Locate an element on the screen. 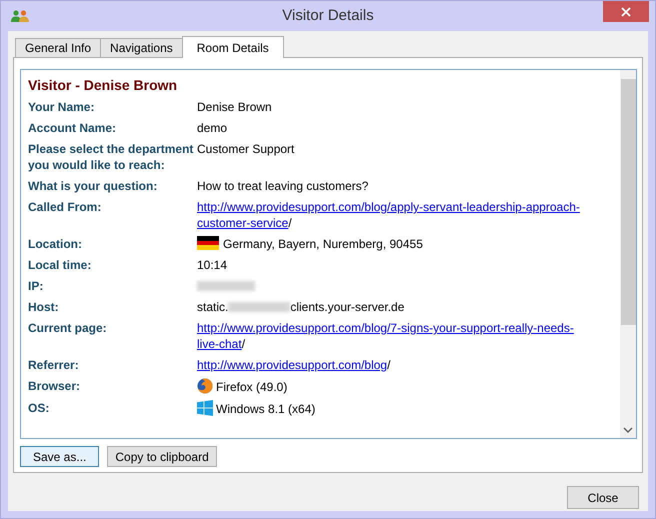  close-button is located at coordinates (626, 11).